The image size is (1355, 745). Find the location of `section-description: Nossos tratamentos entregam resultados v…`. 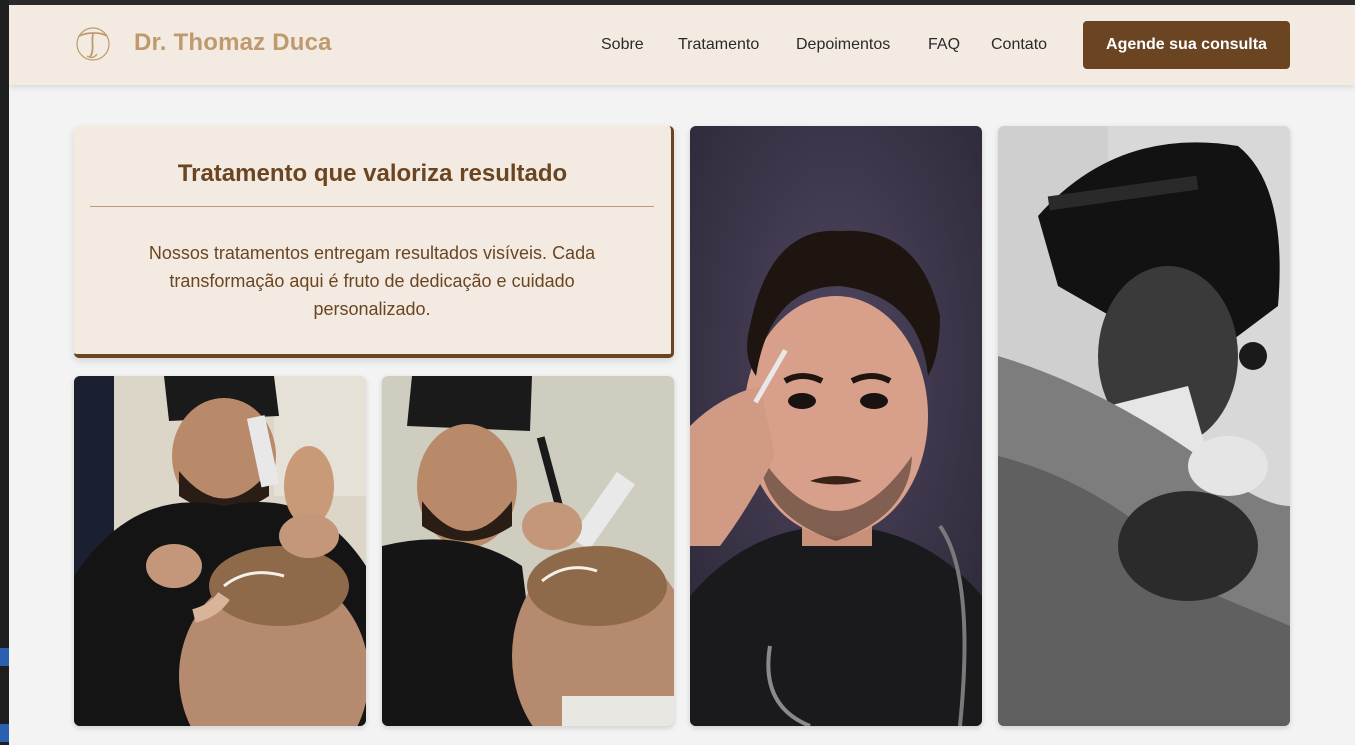

section-description: Nossos tratamentos entregam resultados v… is located at coordinates (372, 281).